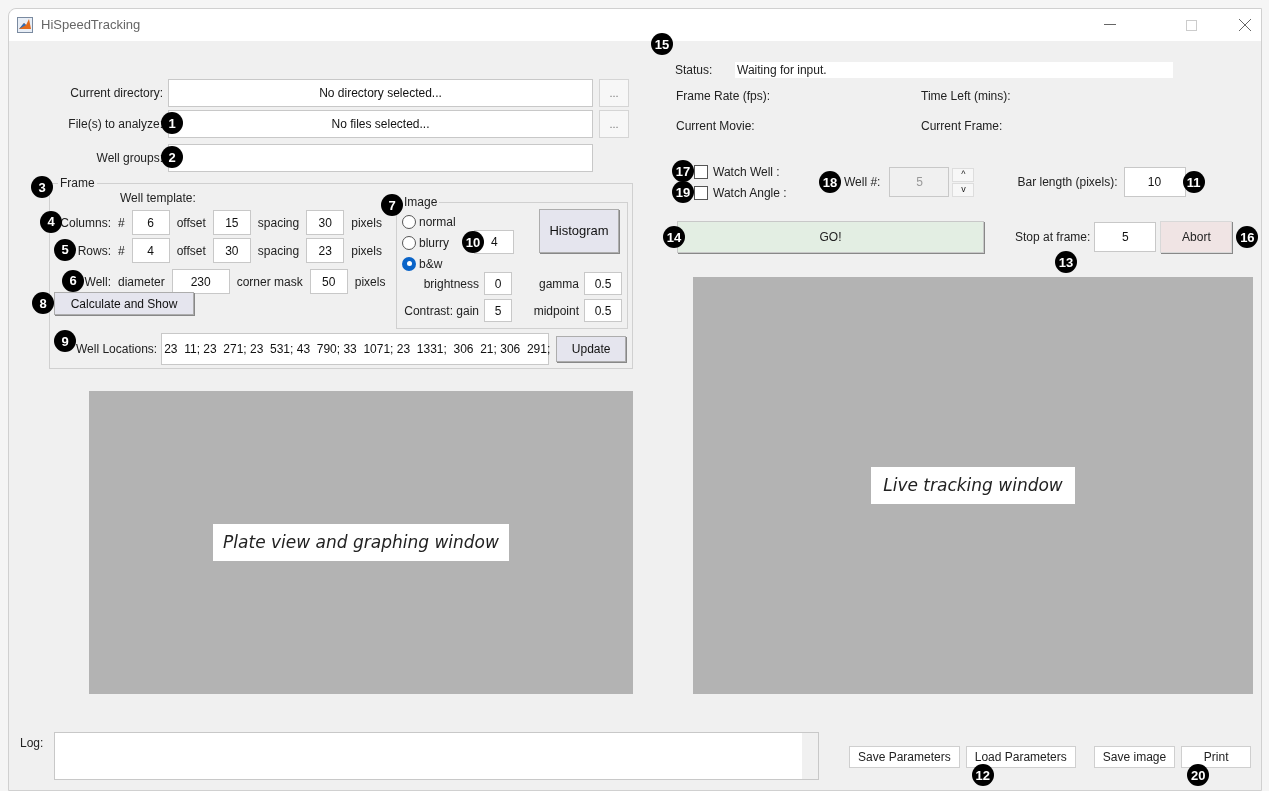 This screenshot has width=1269, height=791. What do you see at coordinates (904, 757) in the screenshot?
I see `toolbar-button: Save Parameters` at bounding box center [904, 757].